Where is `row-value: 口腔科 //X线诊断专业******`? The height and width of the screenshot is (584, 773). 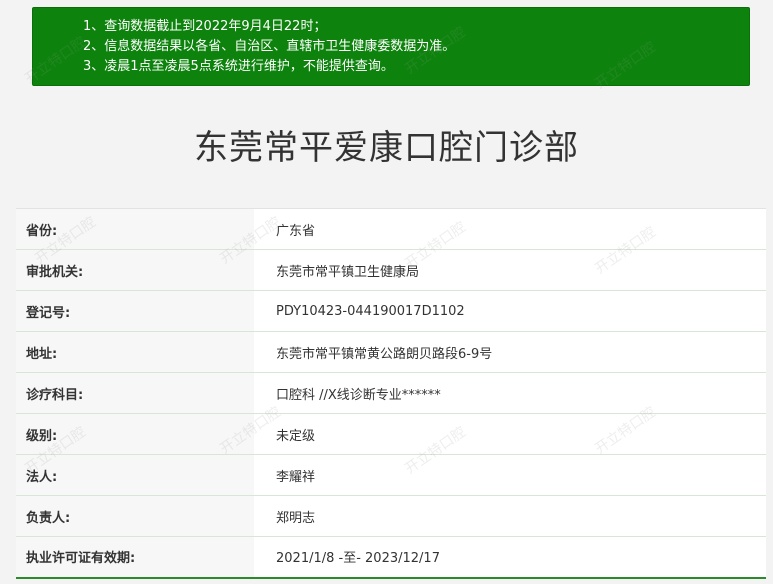
row-value: 口腔科 //X线诊断专业****** is located at coordinates (510, 393).